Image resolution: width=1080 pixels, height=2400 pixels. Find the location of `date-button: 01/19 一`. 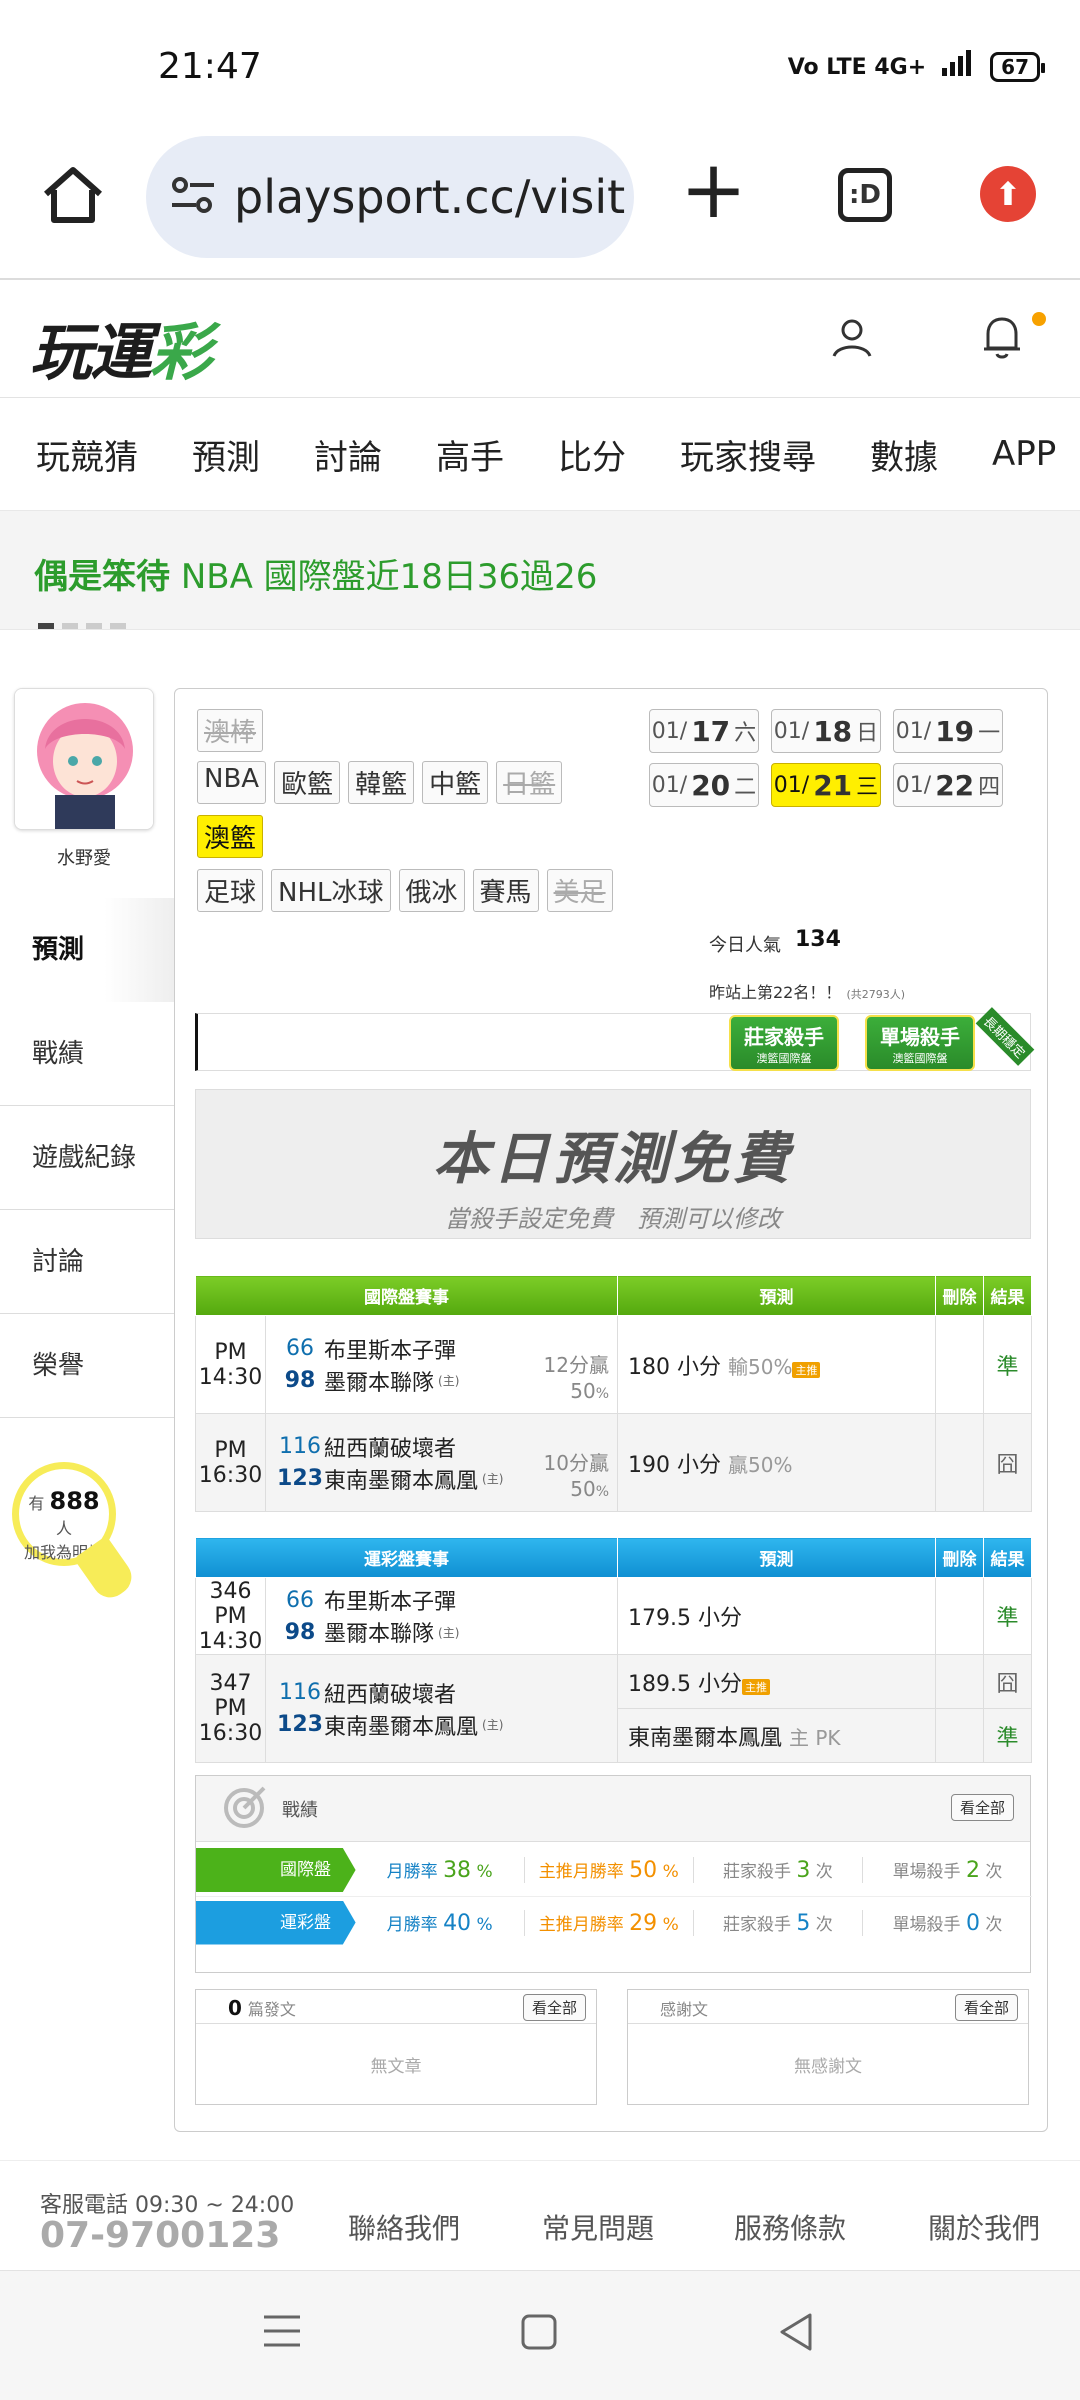

date-button: 01/19 一 is located at coordinates (948, 731).